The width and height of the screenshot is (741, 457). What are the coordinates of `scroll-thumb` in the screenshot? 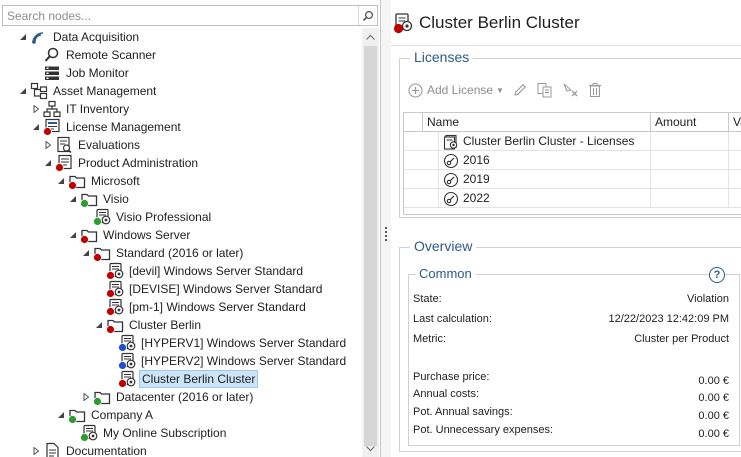 It's located at (370, 246).